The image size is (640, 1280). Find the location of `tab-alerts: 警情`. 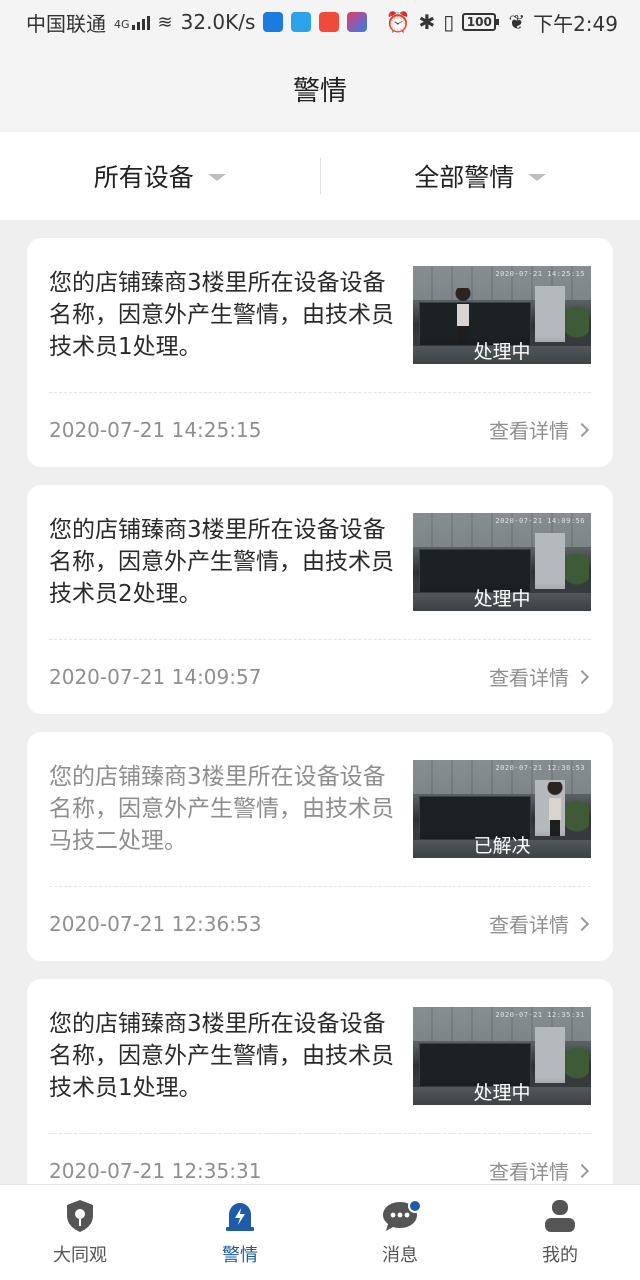

tab-alerts: 警情 is located at coordinates (240, 1232).